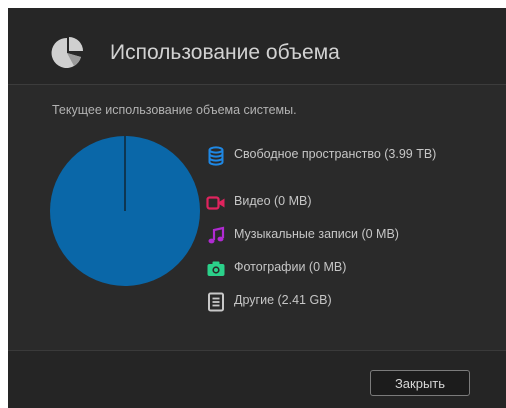 The height and width of the screenshot is (408, 506). What do you see at coordinates (316, 234) in the screenshot?
I see `legend-label: Музыкальные записи (0 MB)` at bounding box center [316, 234].